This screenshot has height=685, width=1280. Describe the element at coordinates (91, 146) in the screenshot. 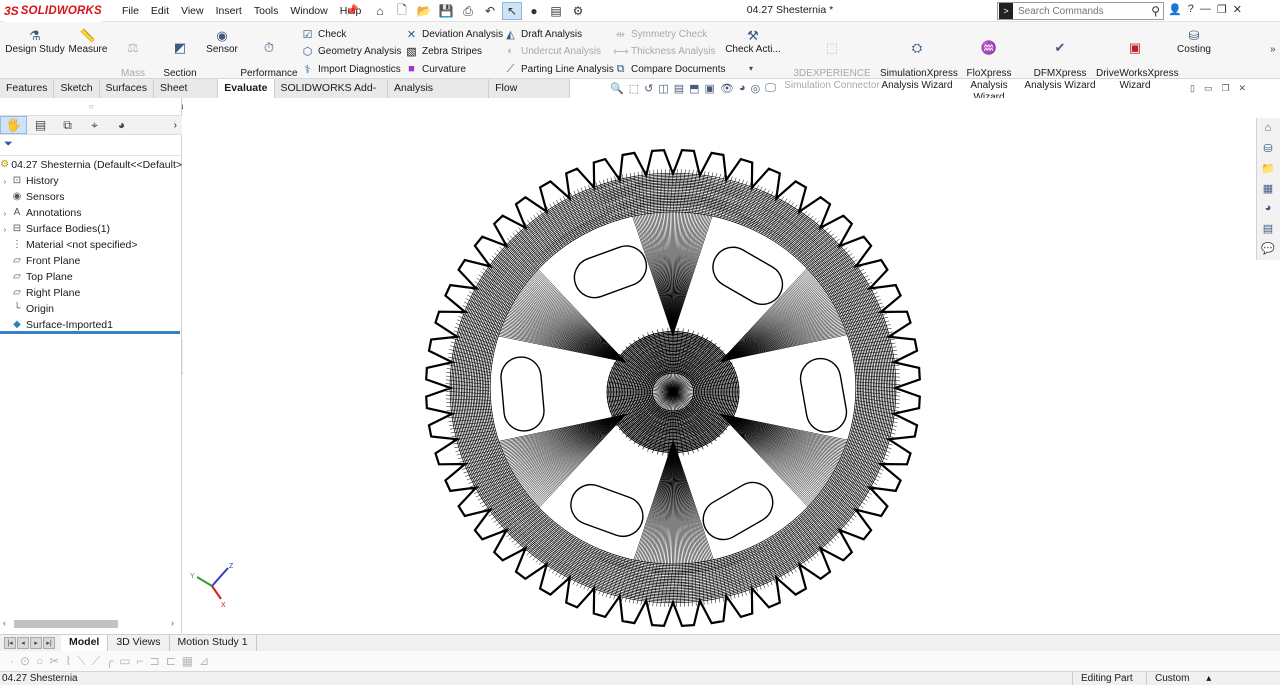

I see `tree-filter` at that location.